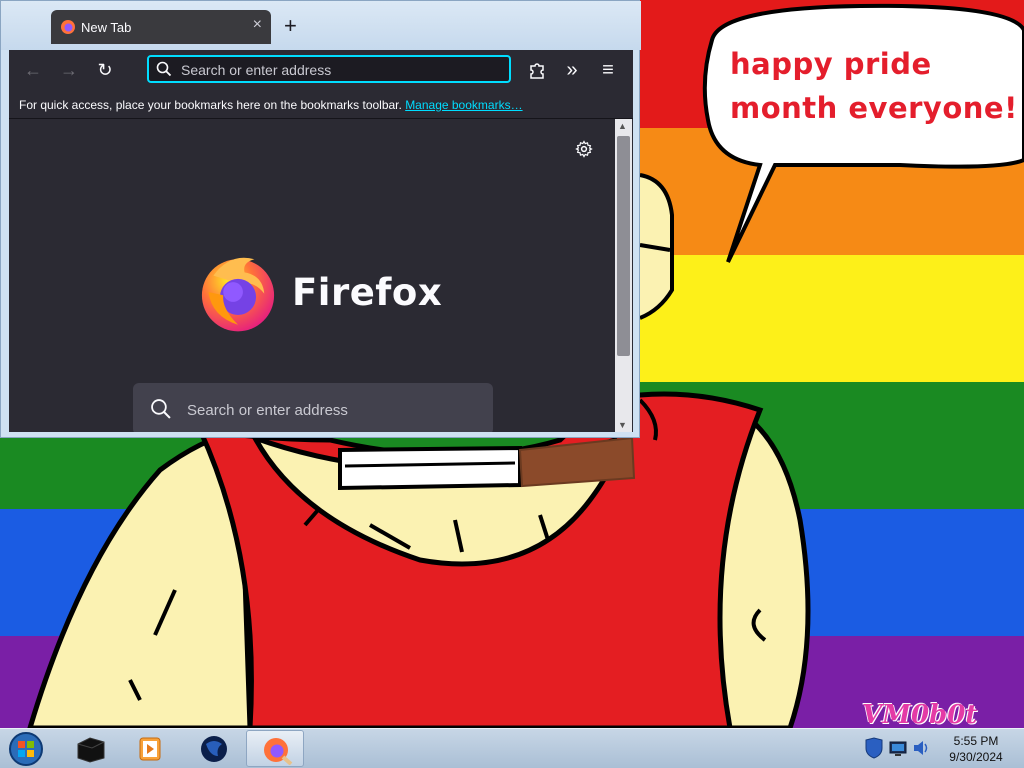 Image resolution: width=1024 pixels, height=768 pixels. I want to click on vertical-scrollbar: ▲ ▼, so click(623, 275).